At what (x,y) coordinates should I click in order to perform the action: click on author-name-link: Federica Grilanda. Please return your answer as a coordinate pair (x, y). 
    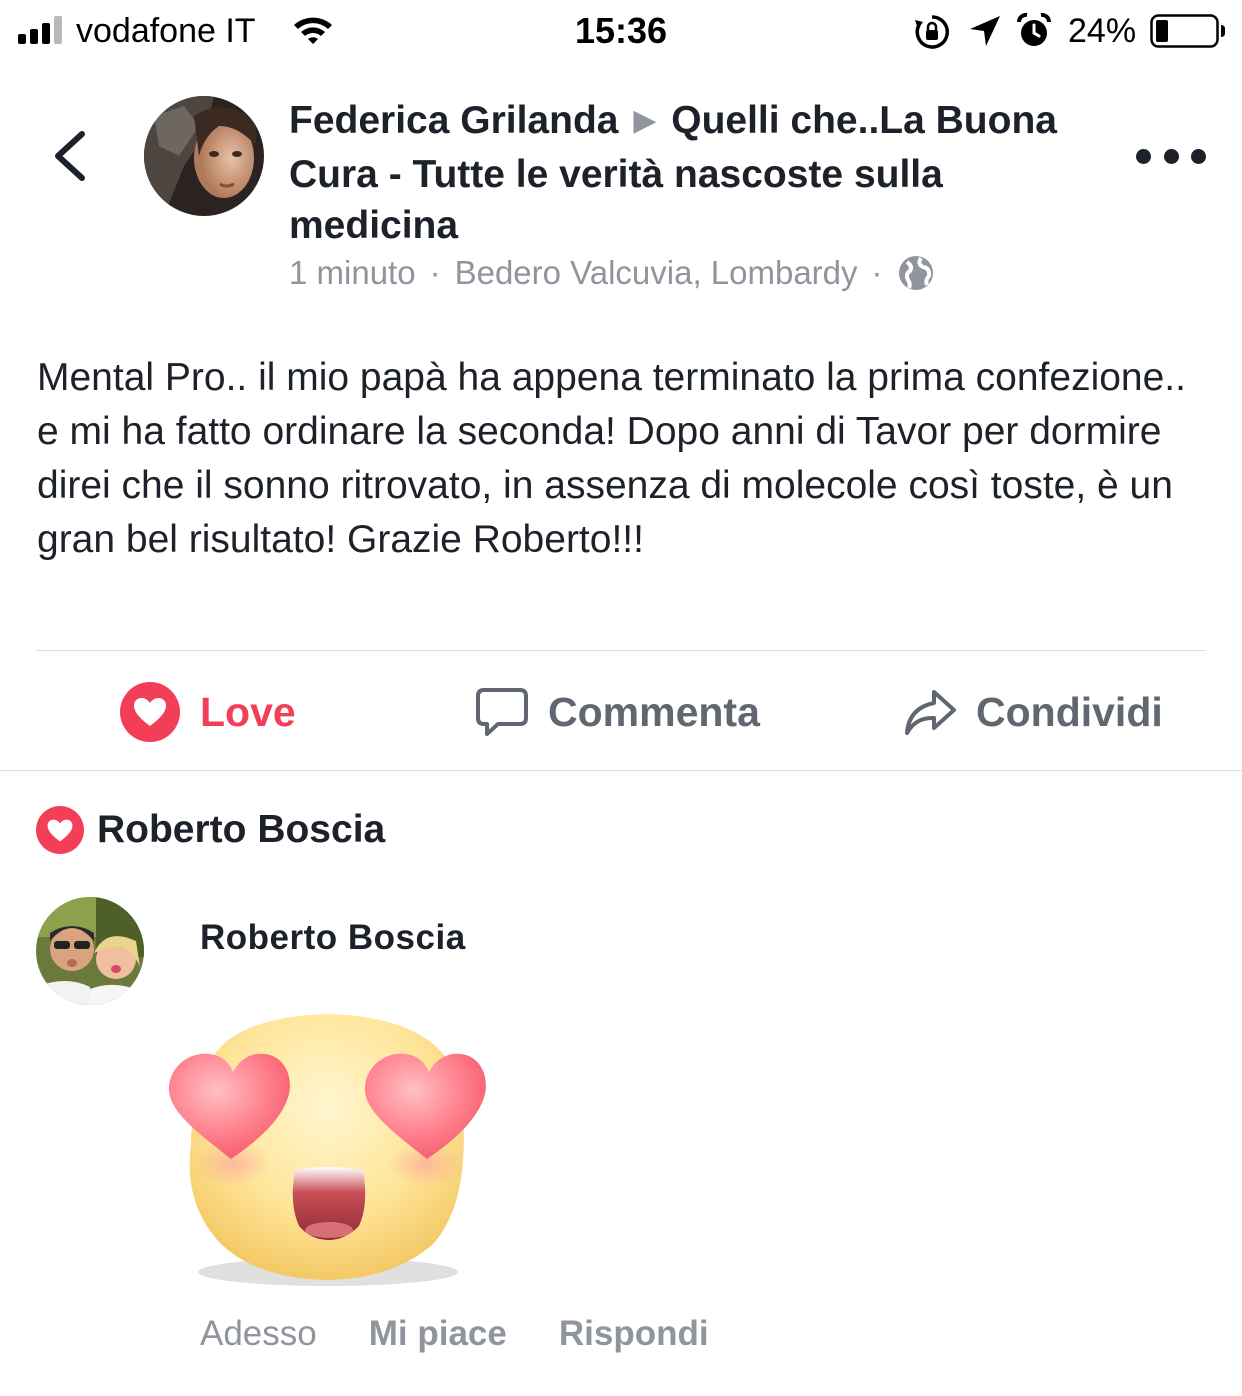
    Looking at the image, I should click on (453, 120).